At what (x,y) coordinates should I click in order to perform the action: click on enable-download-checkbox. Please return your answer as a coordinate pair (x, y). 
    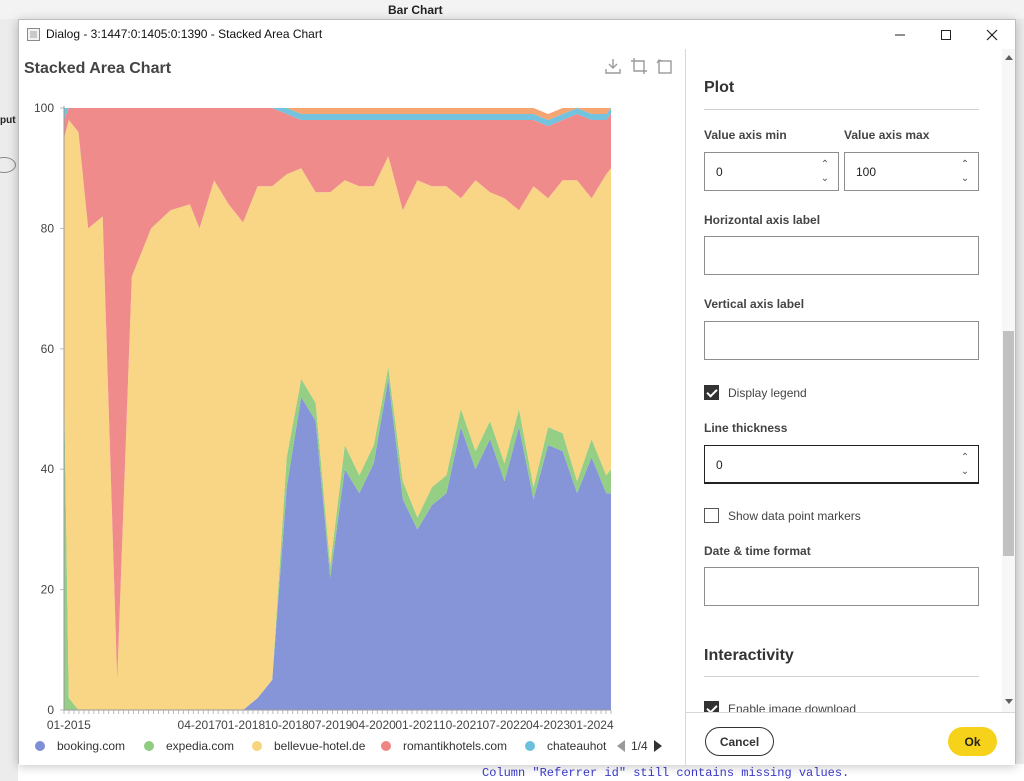
    Looking at the image, I should click on (711, 706).